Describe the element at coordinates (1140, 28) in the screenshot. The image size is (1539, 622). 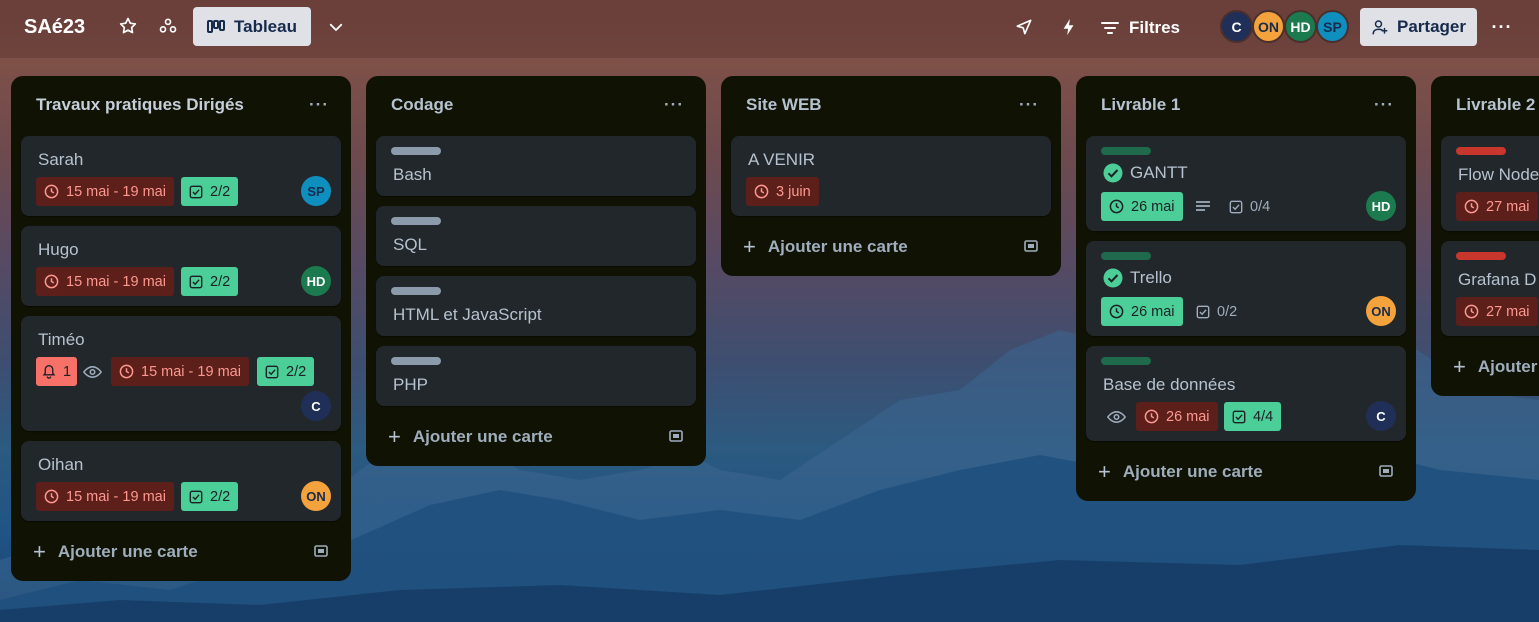
I see `filters-button: Filtres` at that location.